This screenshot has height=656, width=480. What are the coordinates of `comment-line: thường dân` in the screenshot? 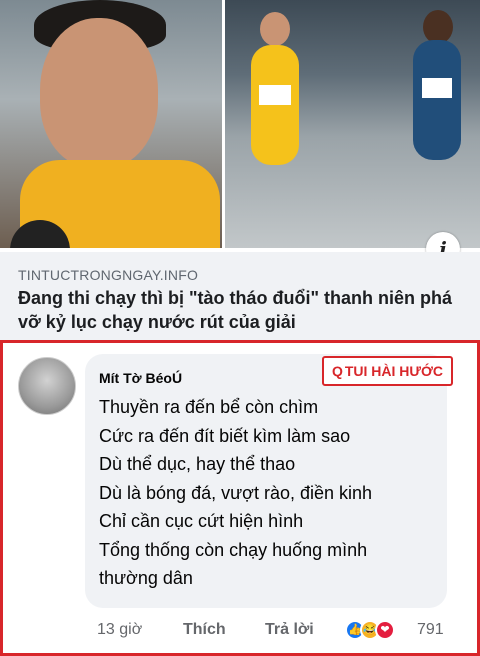 It's located at (146, 578).